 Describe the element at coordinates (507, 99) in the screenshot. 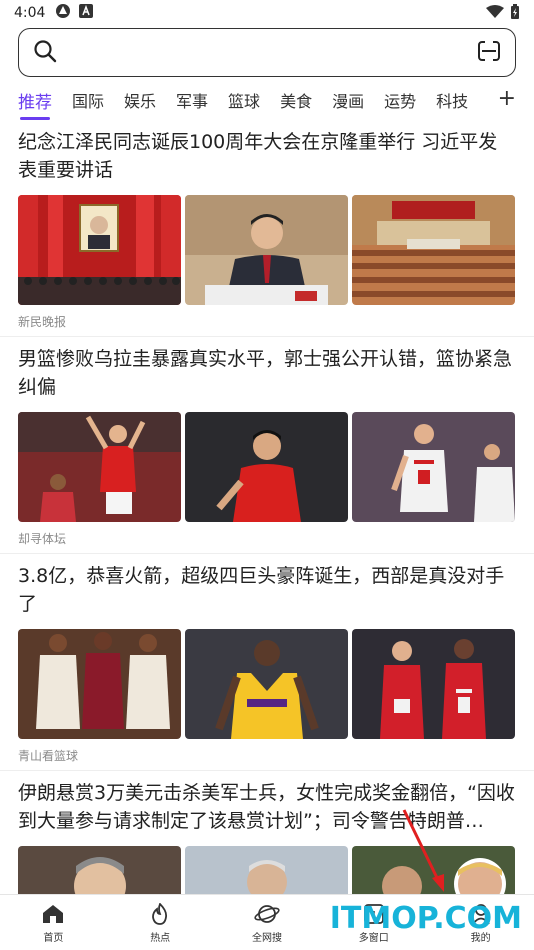

I see `add-tab-button: +` at that location.